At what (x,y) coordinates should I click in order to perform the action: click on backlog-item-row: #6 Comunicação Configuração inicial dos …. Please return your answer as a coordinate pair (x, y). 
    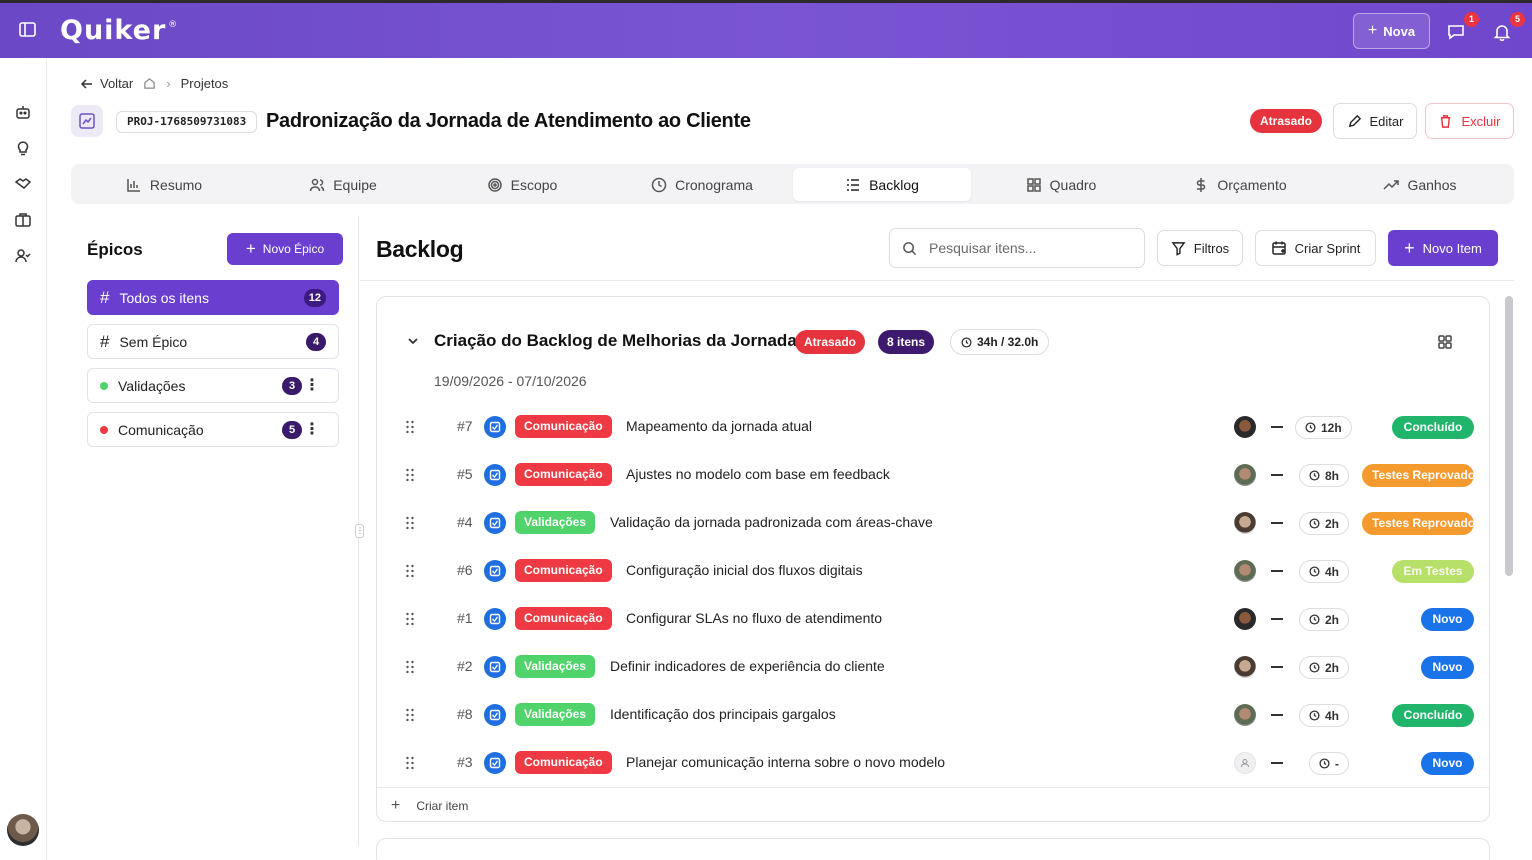
    Looking at the image, I should click on (933, 571).